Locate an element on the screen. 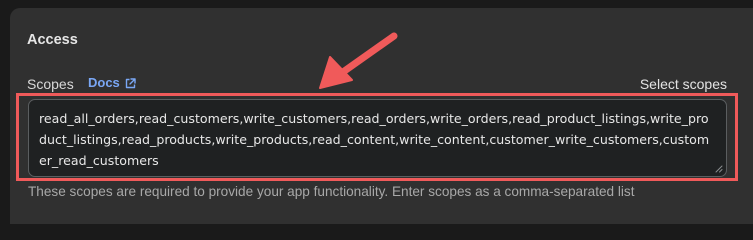  scopes-label: Scopes is located at coordinates (50, 84).